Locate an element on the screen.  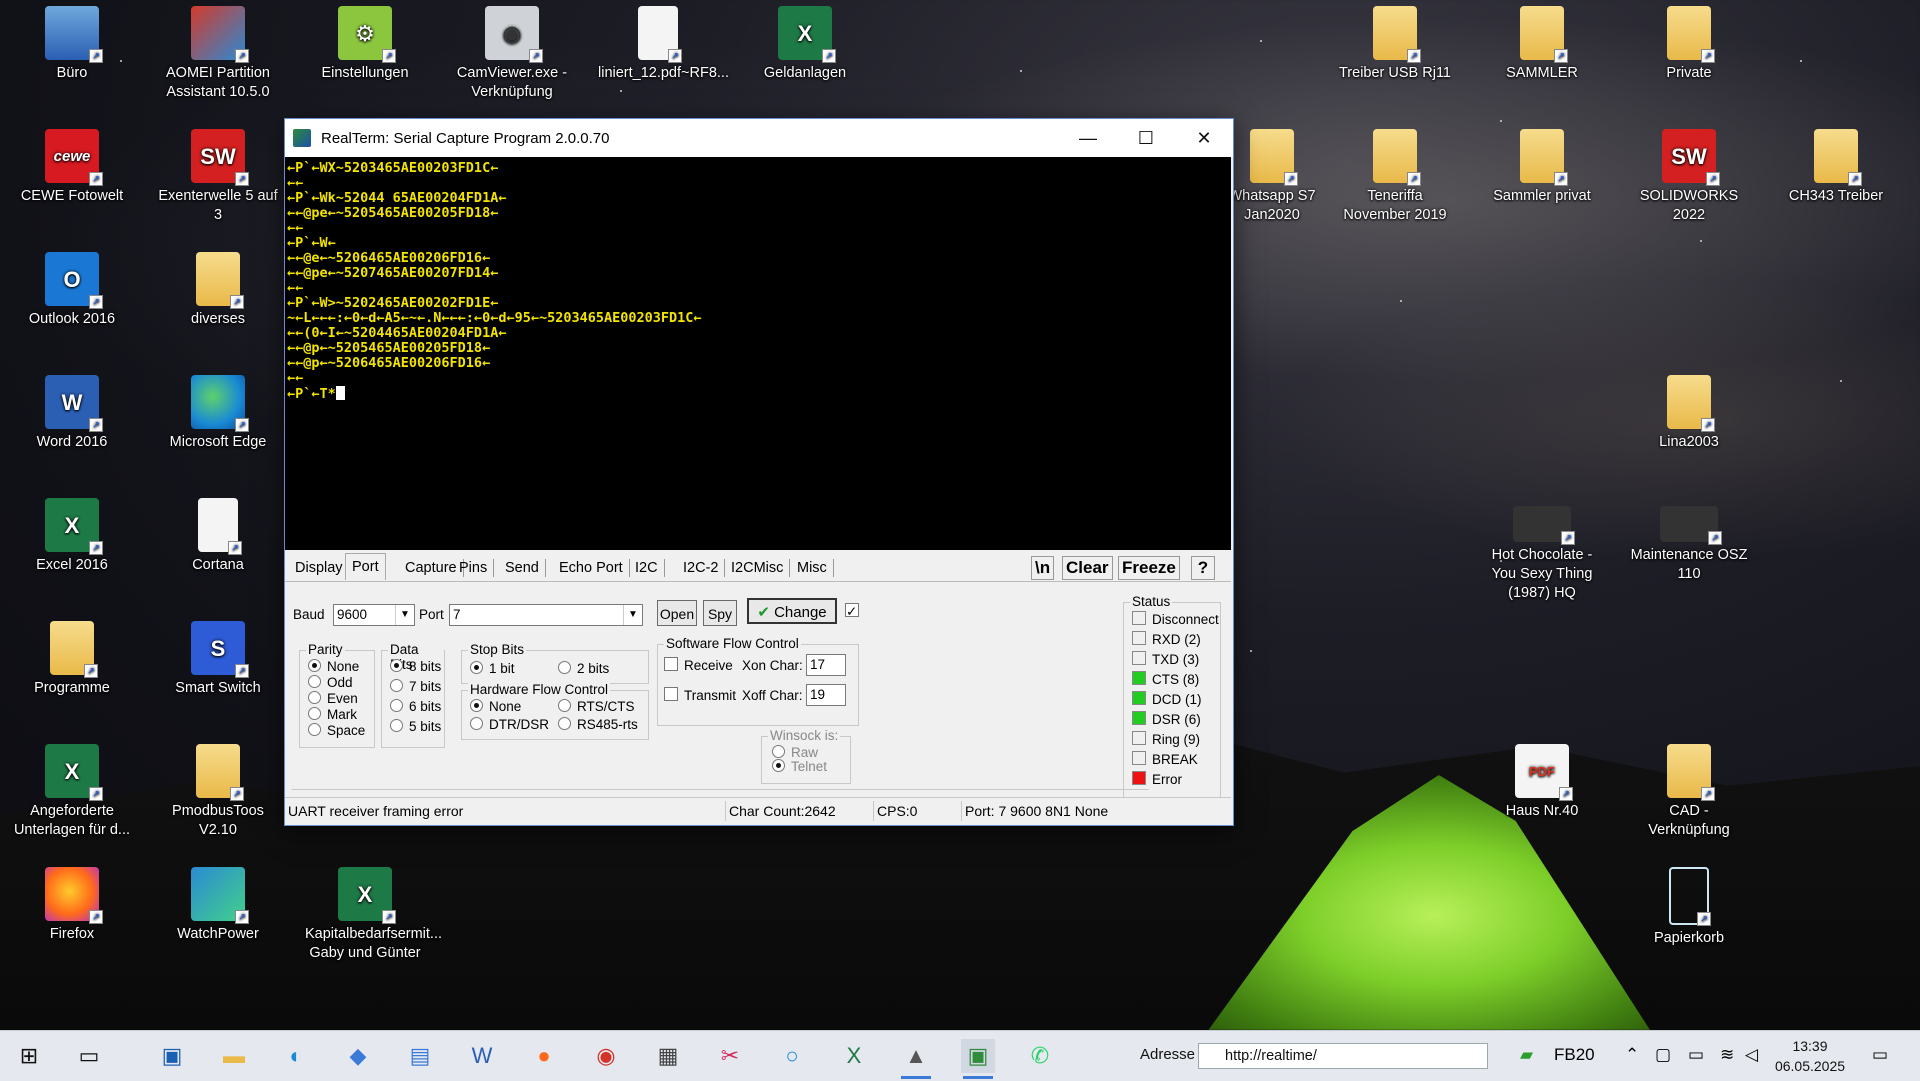
radio-option: Space is located at coordinates (336, 730).